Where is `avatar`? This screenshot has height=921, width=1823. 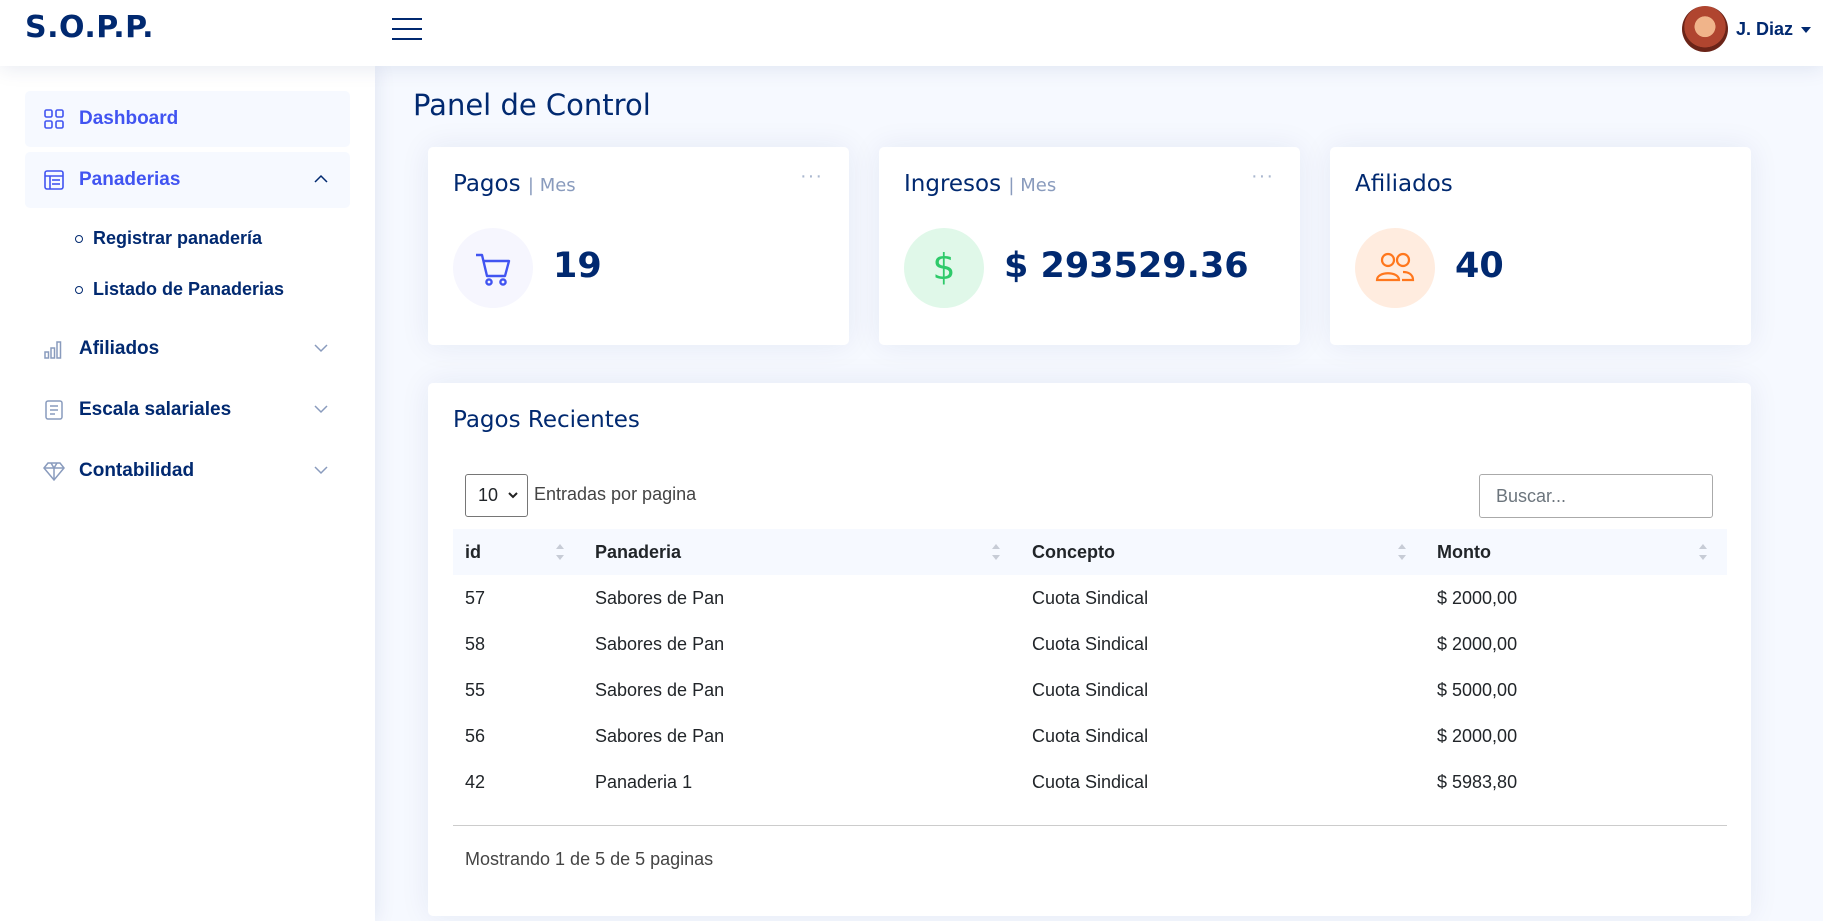 avatar is located at coordinates (1704, 29).